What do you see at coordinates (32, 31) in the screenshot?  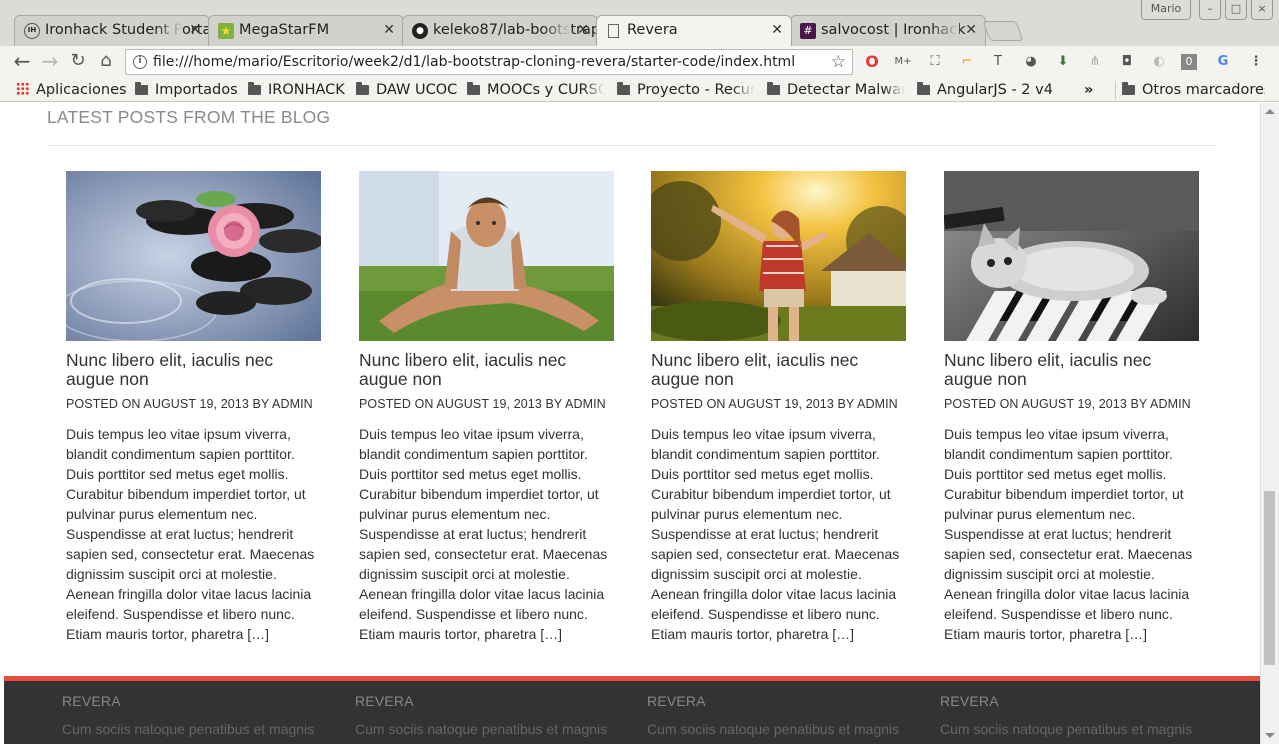 I see `ironhack-icon: IH` at bounding box center [32, 31].